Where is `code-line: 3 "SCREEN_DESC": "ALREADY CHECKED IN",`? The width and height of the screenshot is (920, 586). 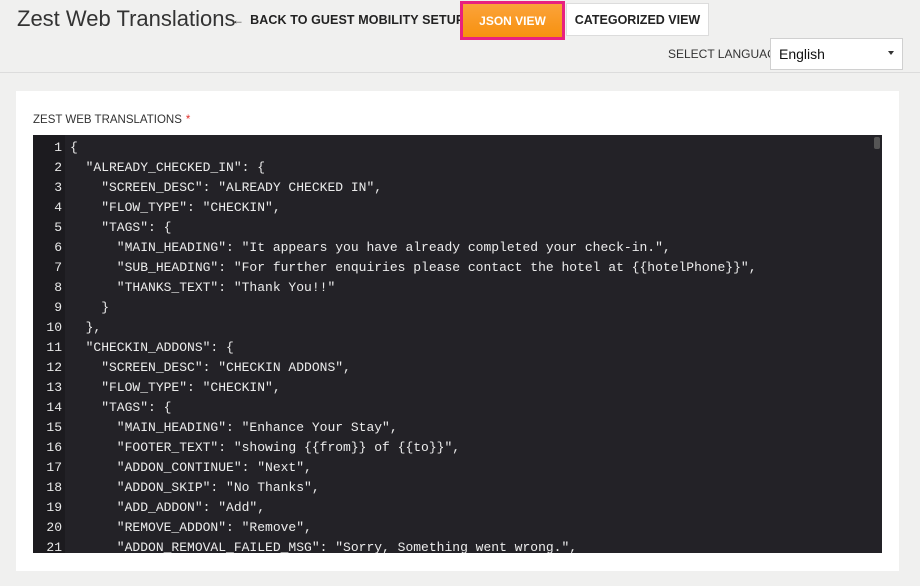 code-line: 3 "SCREEN_DESC": "ALREADY CHECKED IN", is located at coordinates (457, 188).